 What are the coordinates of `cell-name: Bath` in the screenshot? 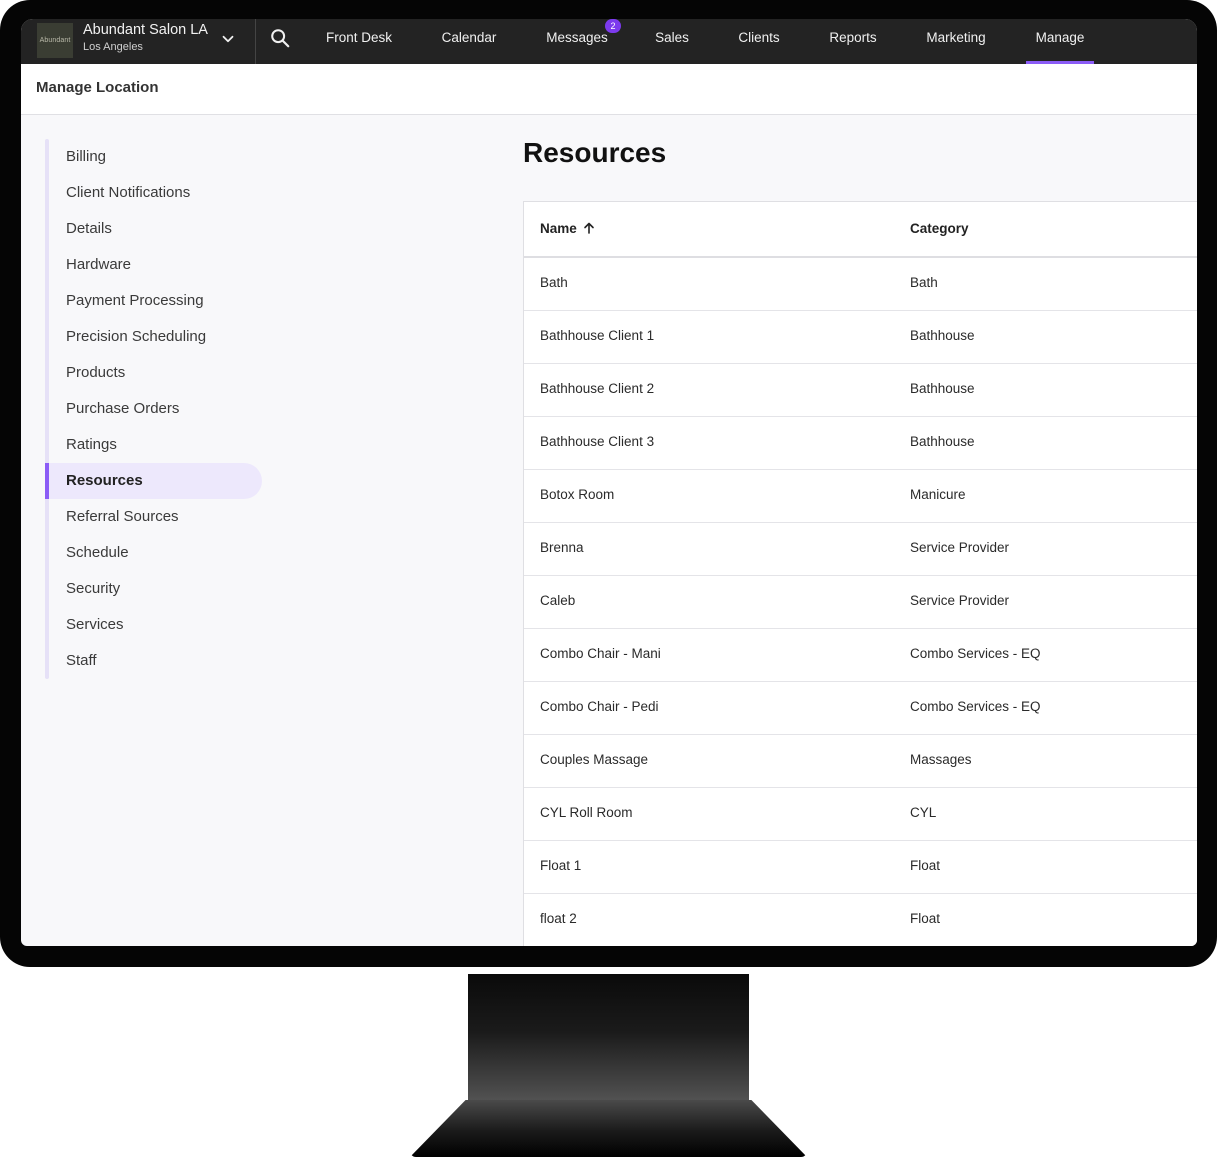 It's located at (554, 282).